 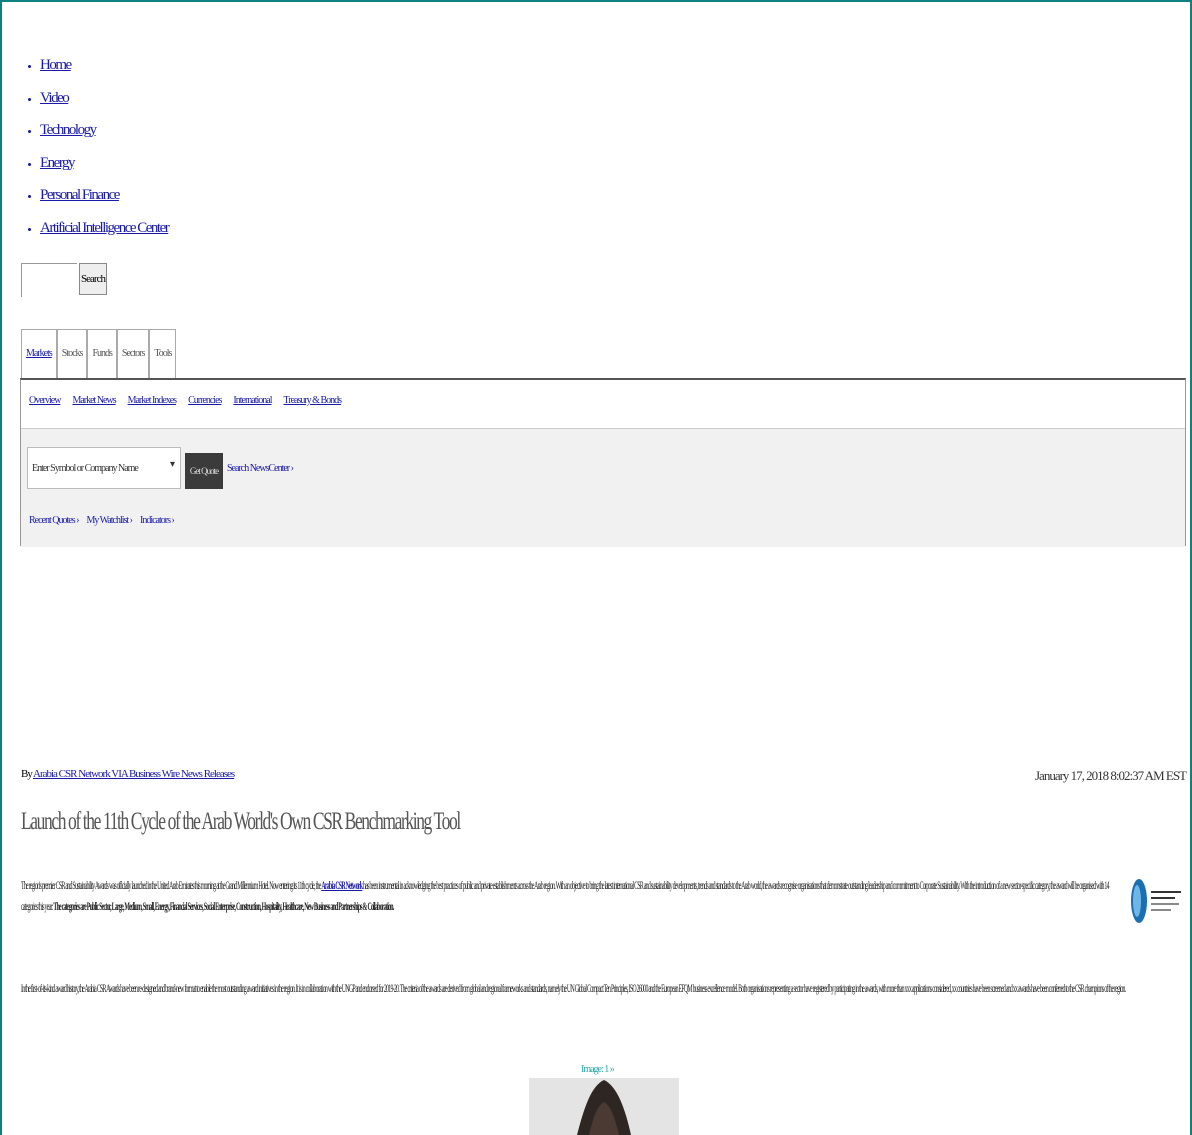 What do you see at coordinates (49, 280) in the screenshot?
I see `search-input` at bounding box center [49, 280].